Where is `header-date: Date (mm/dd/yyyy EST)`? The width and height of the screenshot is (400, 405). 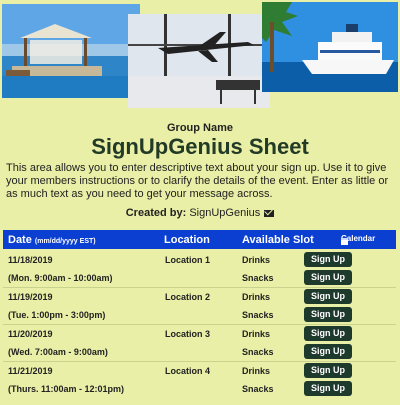 header-date: Date (mm/dd/yyyy EST) is located at coordinates (52, 240).